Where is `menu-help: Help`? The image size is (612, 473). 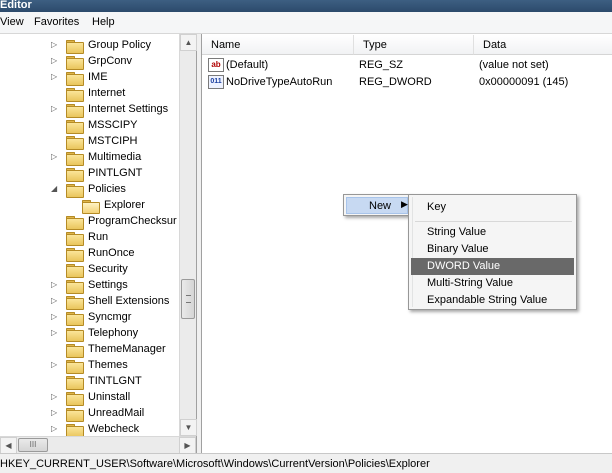 menu-help: Help is located at coordinates (103, 22).